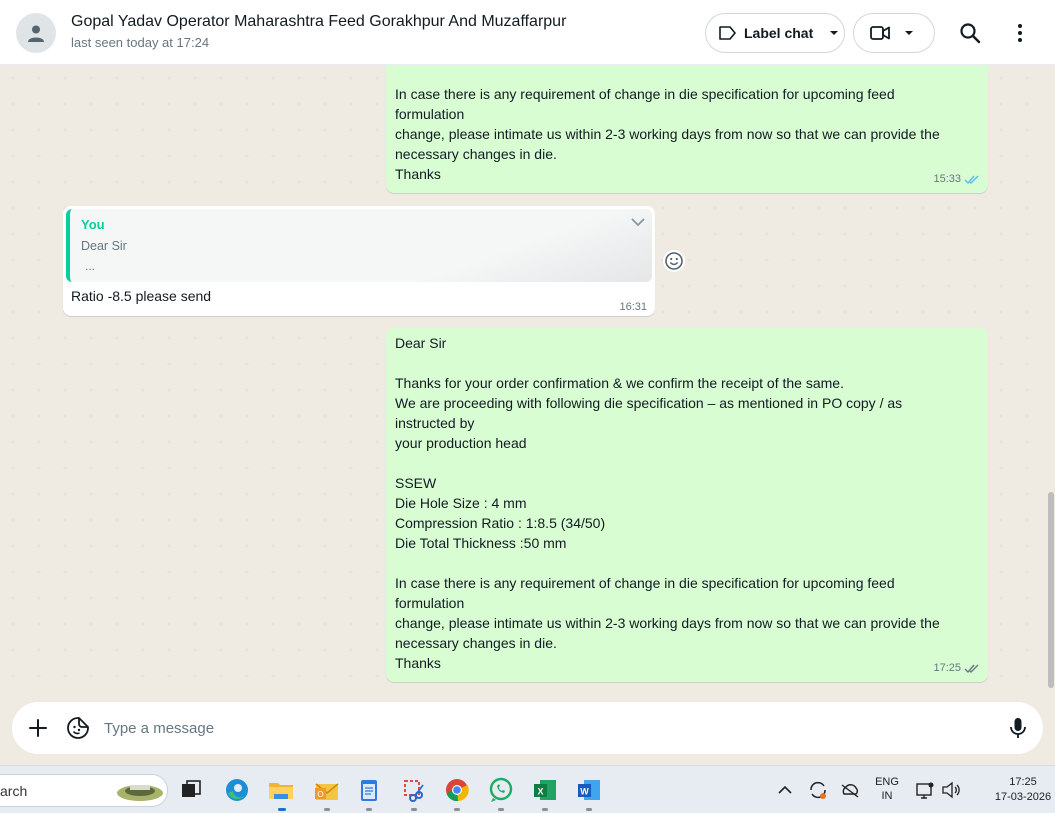 Image resolution: width=1055 pixels, height=813 pixels. Describe the element at coordinates (84, 790) in the screenshot. I see `taskbar-search-box: arch` at that location.